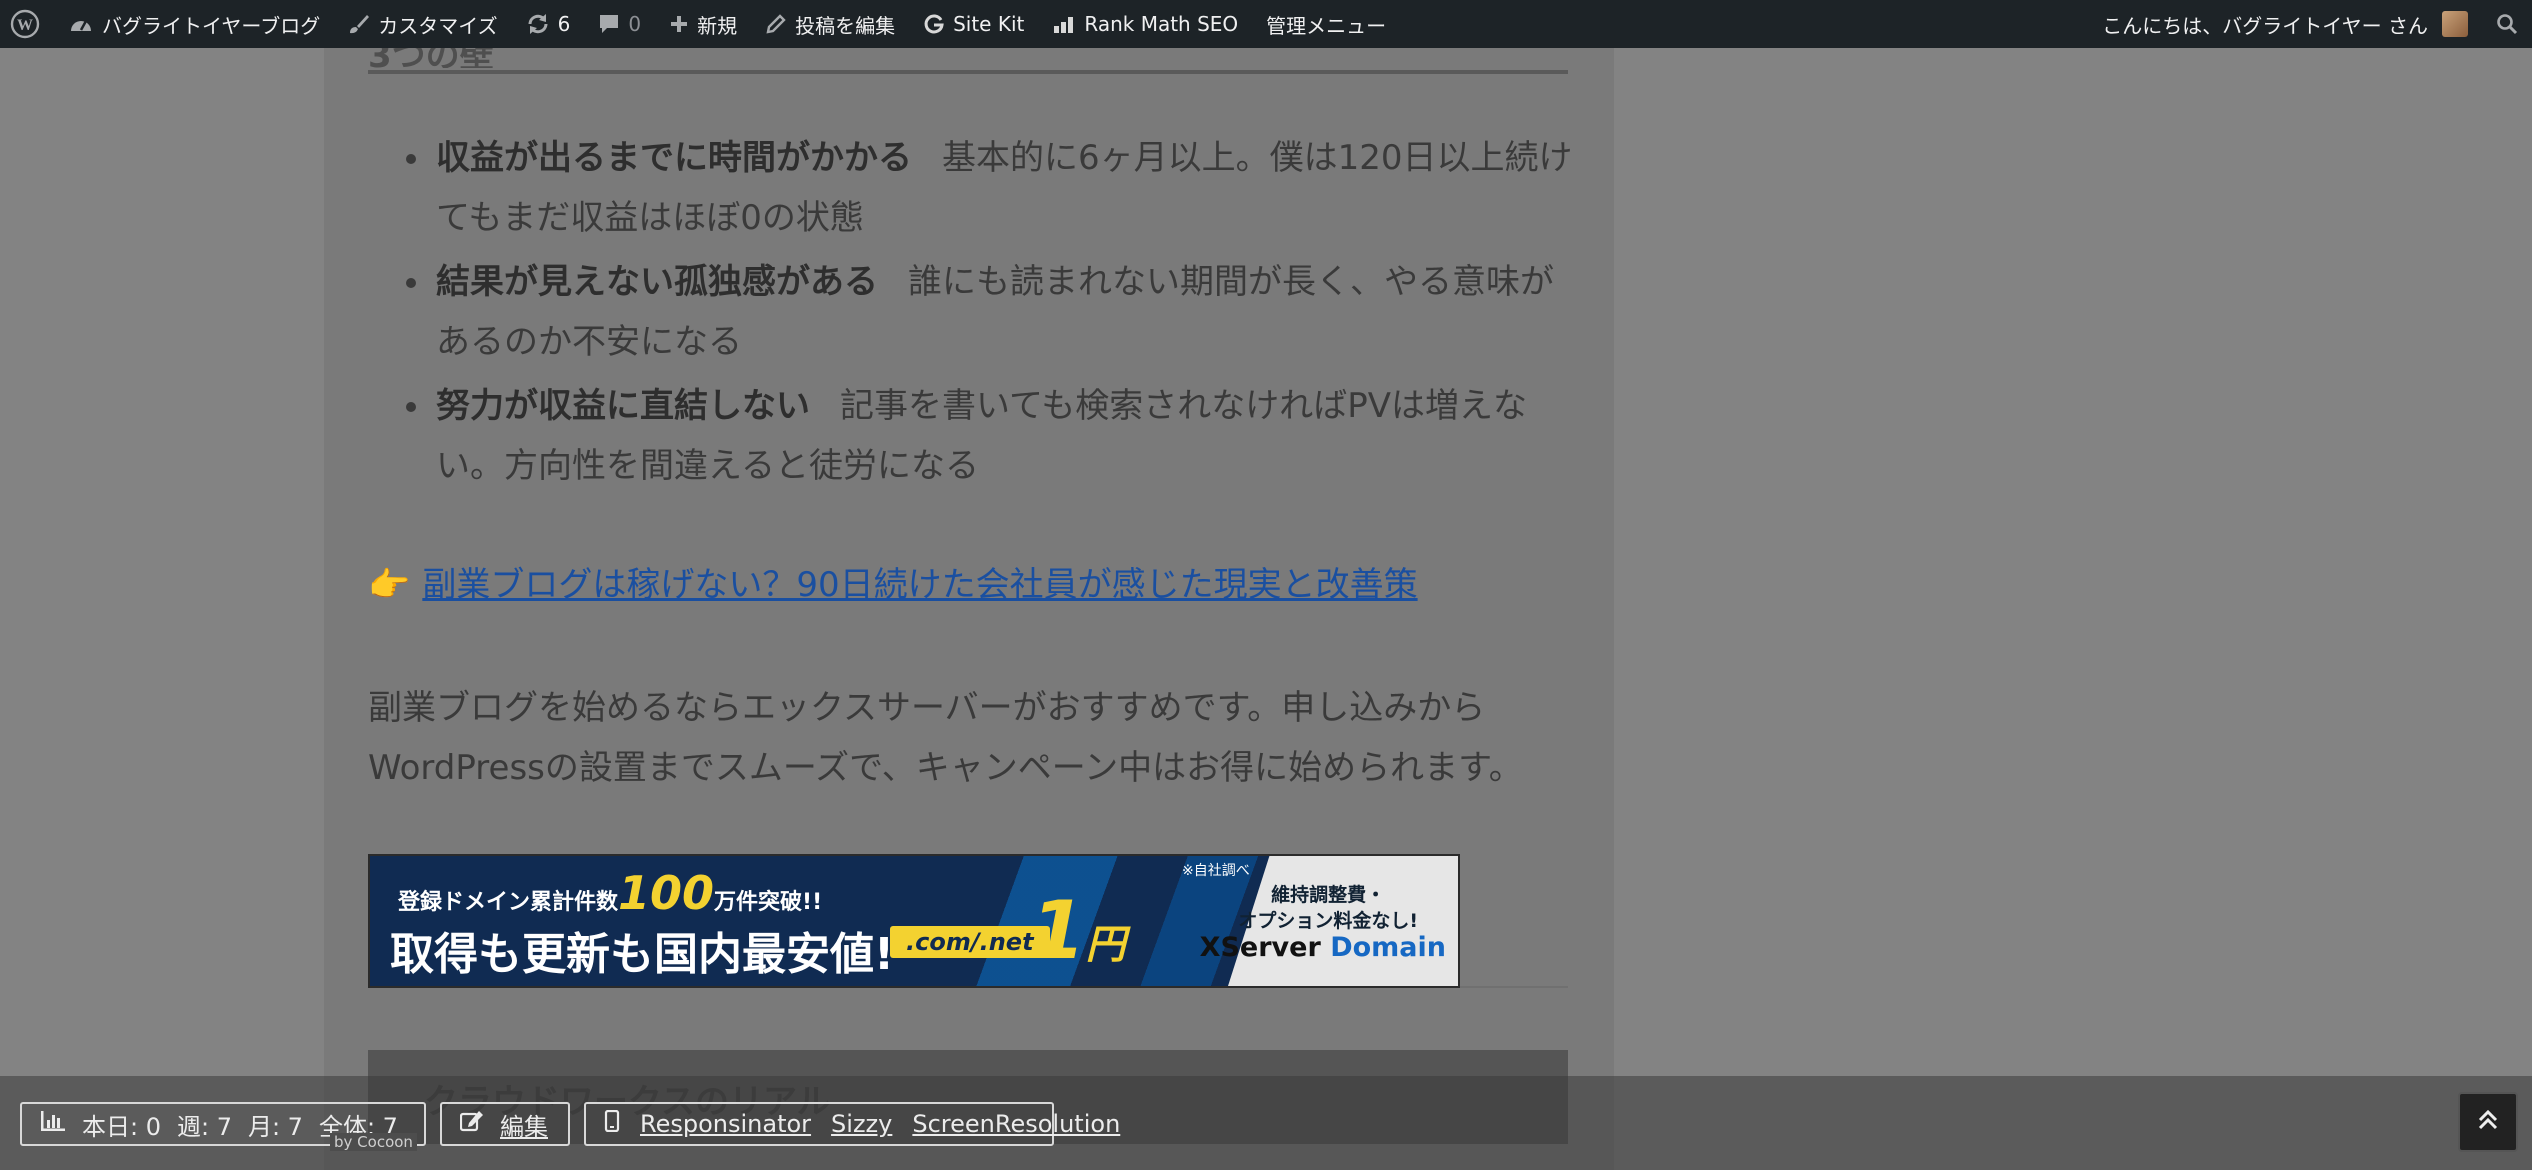 The width and height of the screenshot is (2532, 1170). Describe the element at coordinates (2265, 25) in the screenshot. I see `greeting: こんにちは、バグライトイヤー さん` at that location.